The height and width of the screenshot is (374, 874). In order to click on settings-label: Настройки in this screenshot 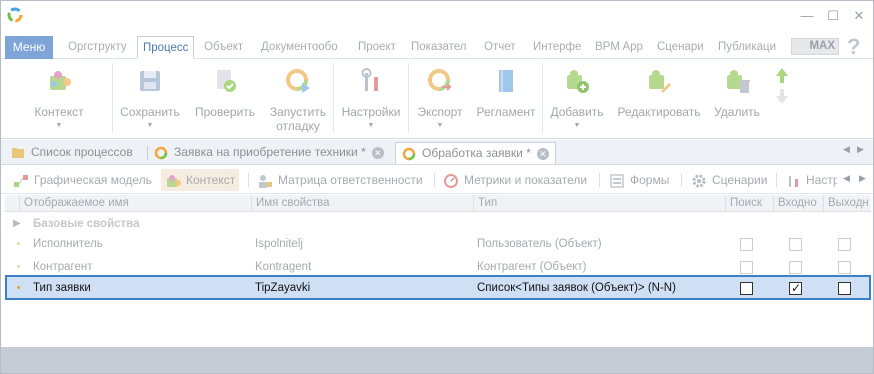, I will do `click(371, 112)`.